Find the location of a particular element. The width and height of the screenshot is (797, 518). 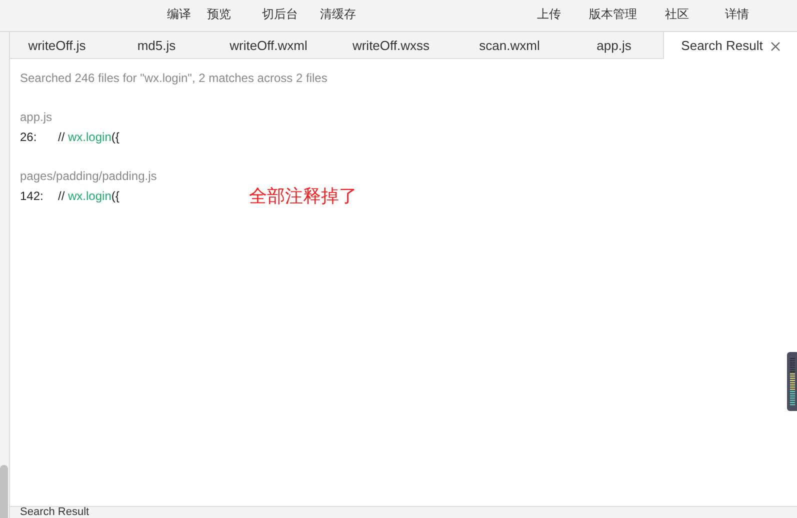

toolbar-button: 详情 is located at coordinates (737, 14).